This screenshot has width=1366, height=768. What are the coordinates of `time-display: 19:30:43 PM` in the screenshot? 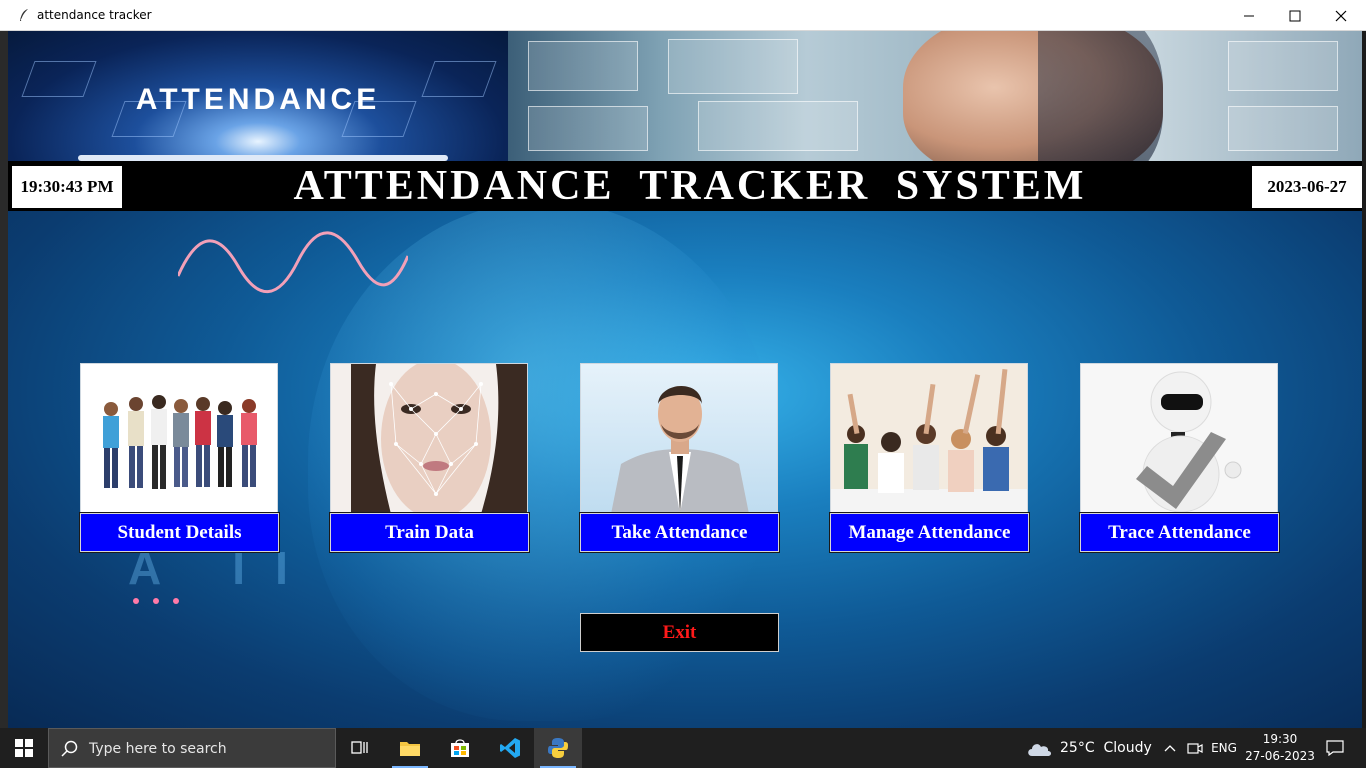 It's located at (67, 187).